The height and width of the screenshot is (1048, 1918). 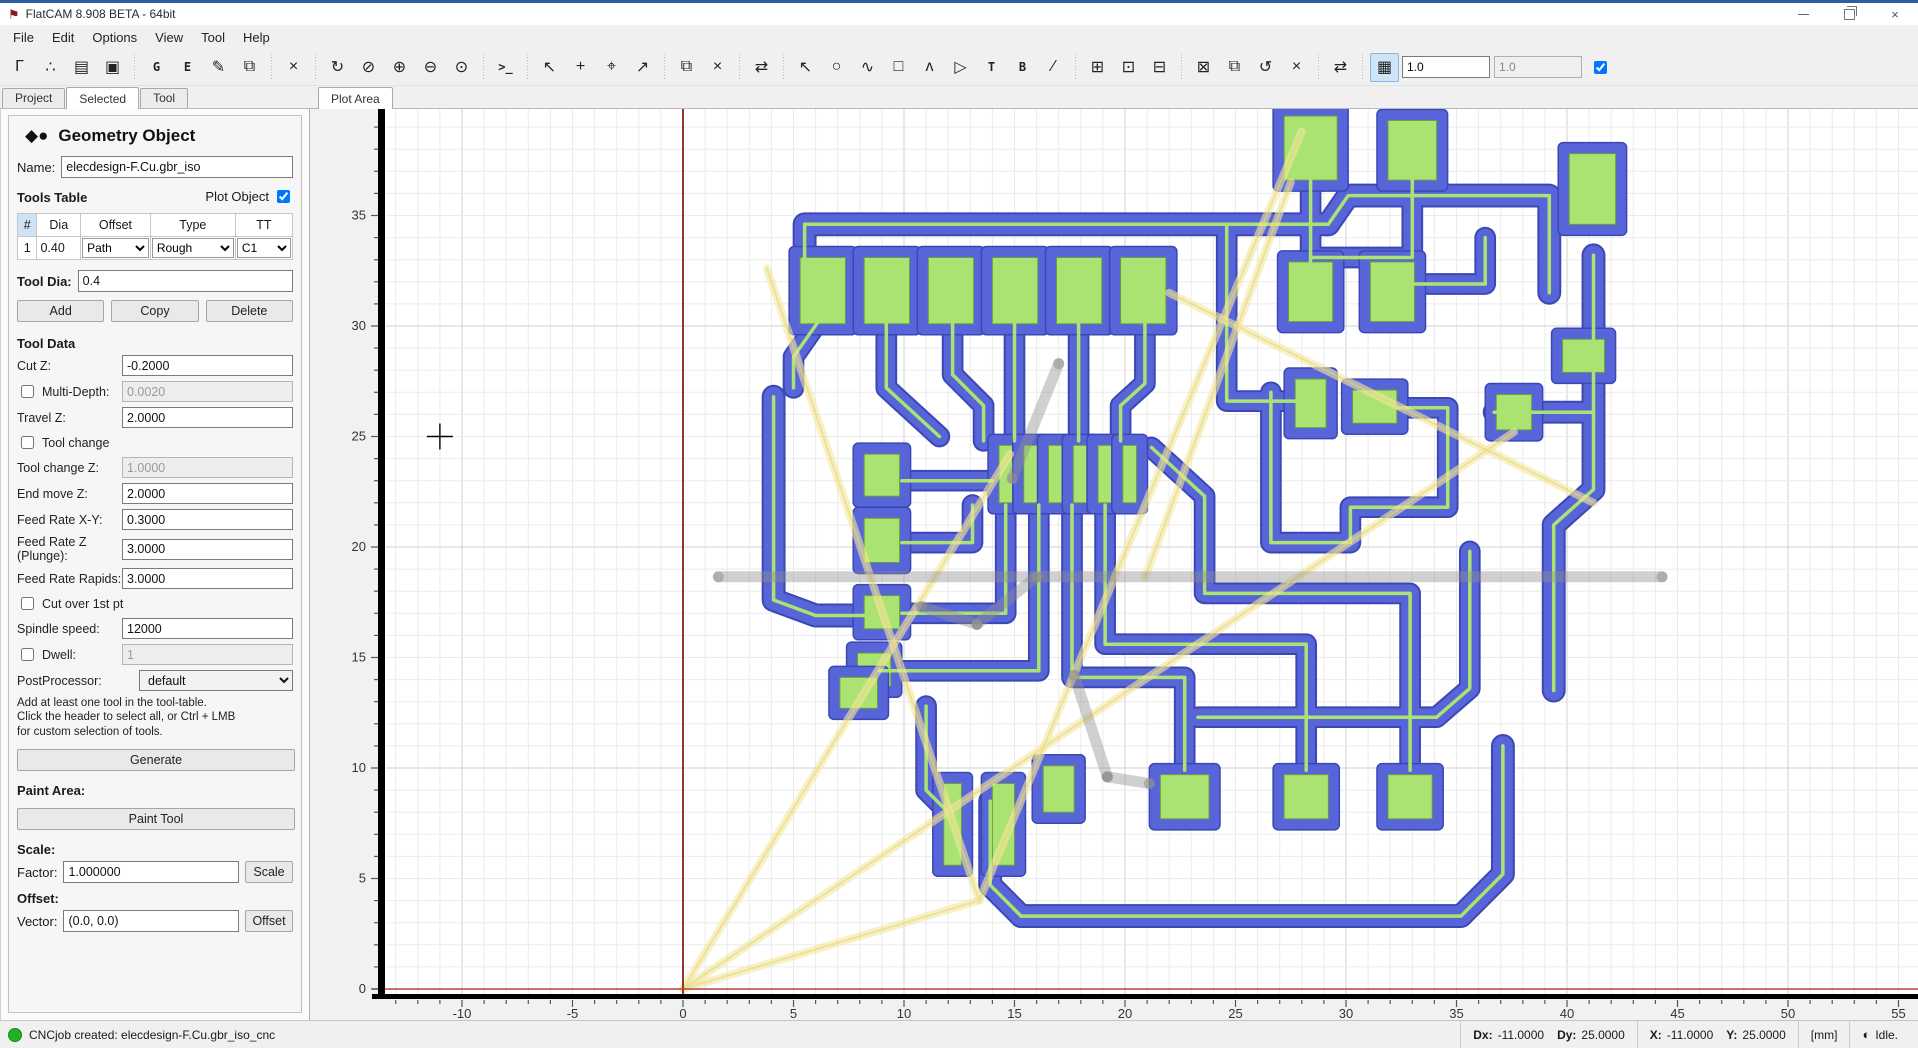 What do you see at coordinates (355, 98) in the screenshot?
I see `tab-plot-area: Plot Area` at bounding box center [355, 98].